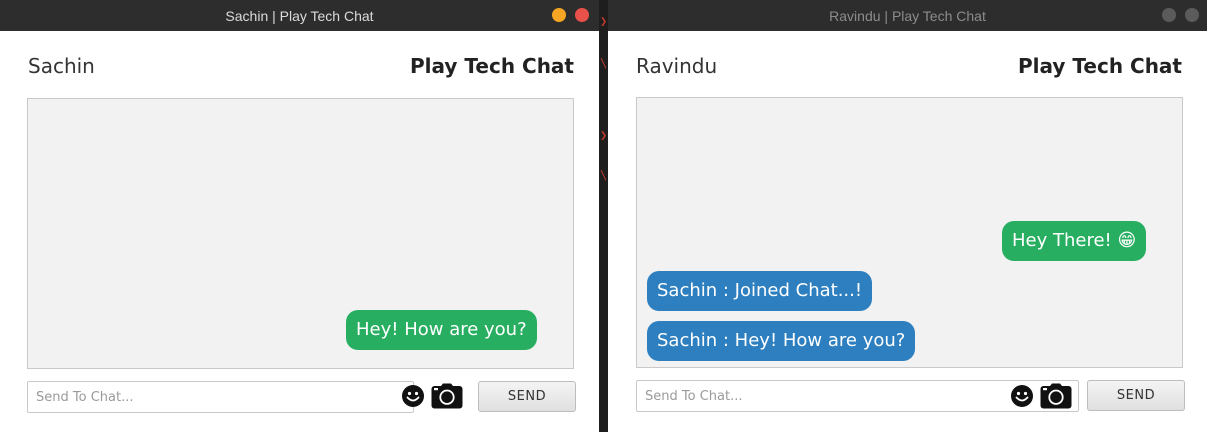 The image size is (1207, 432). Describe the element at coordinates (1074, 241) in the screenshot. I see `message-bubble-outgoing: Hey There! 😁` at that location.